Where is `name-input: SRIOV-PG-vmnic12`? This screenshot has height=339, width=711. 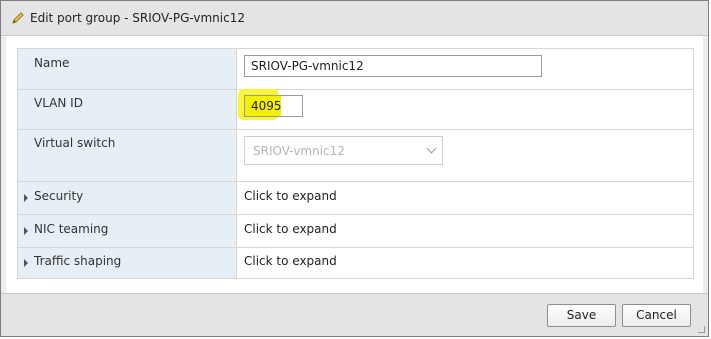
name-input: SRIOV-PG-vmnic12 is located at coordinates (393, 66).